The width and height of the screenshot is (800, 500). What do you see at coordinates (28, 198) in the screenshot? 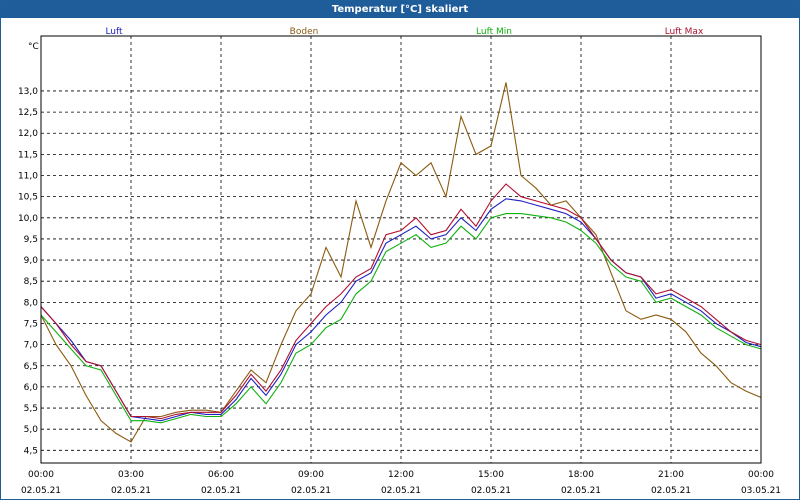
I see `y-tick-label: 10,5` at bounding box center [28, 198].